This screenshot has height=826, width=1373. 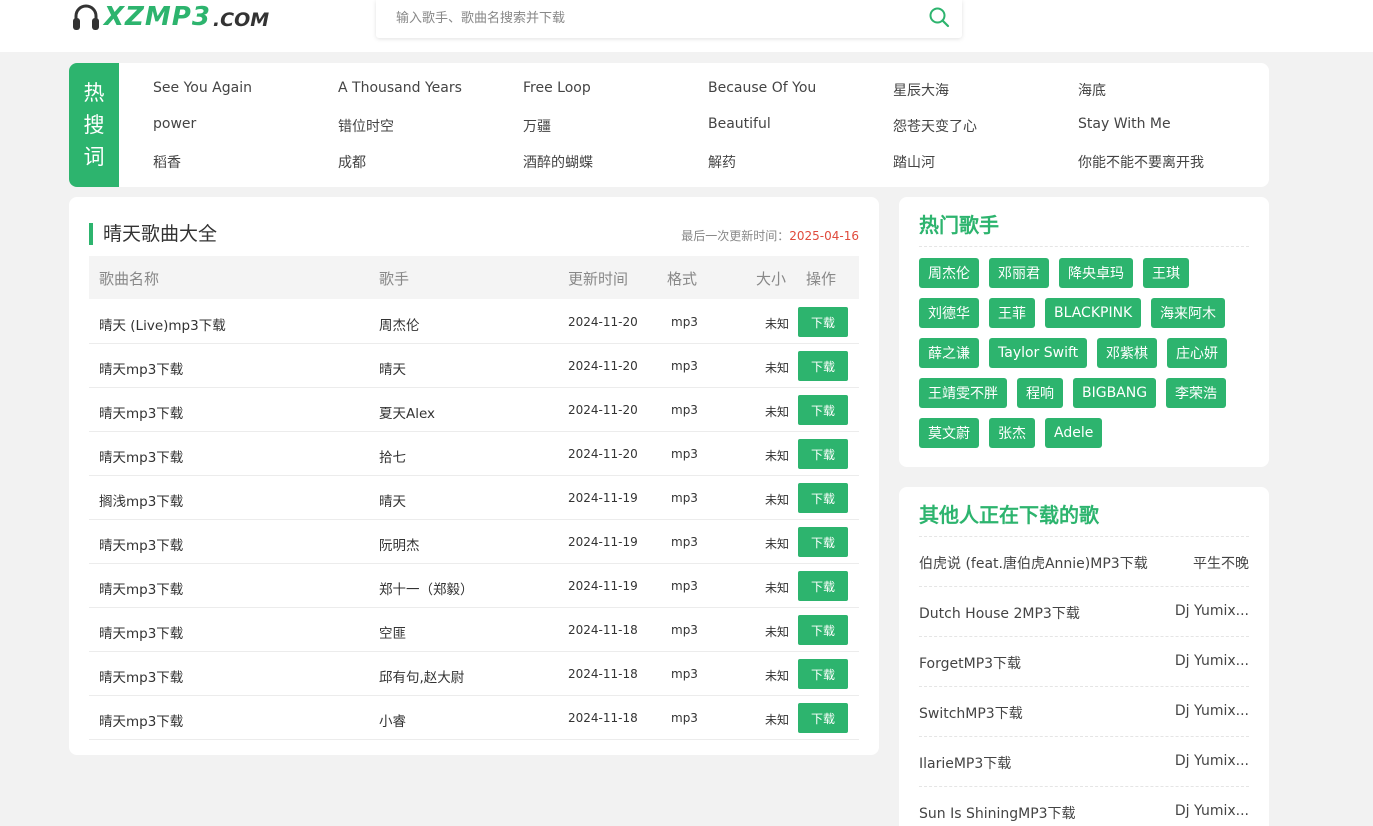 What do you see at coordinates (174, 124) in the screenshot?
I see `hot-search-item: power` at bounding box center [174, 124].